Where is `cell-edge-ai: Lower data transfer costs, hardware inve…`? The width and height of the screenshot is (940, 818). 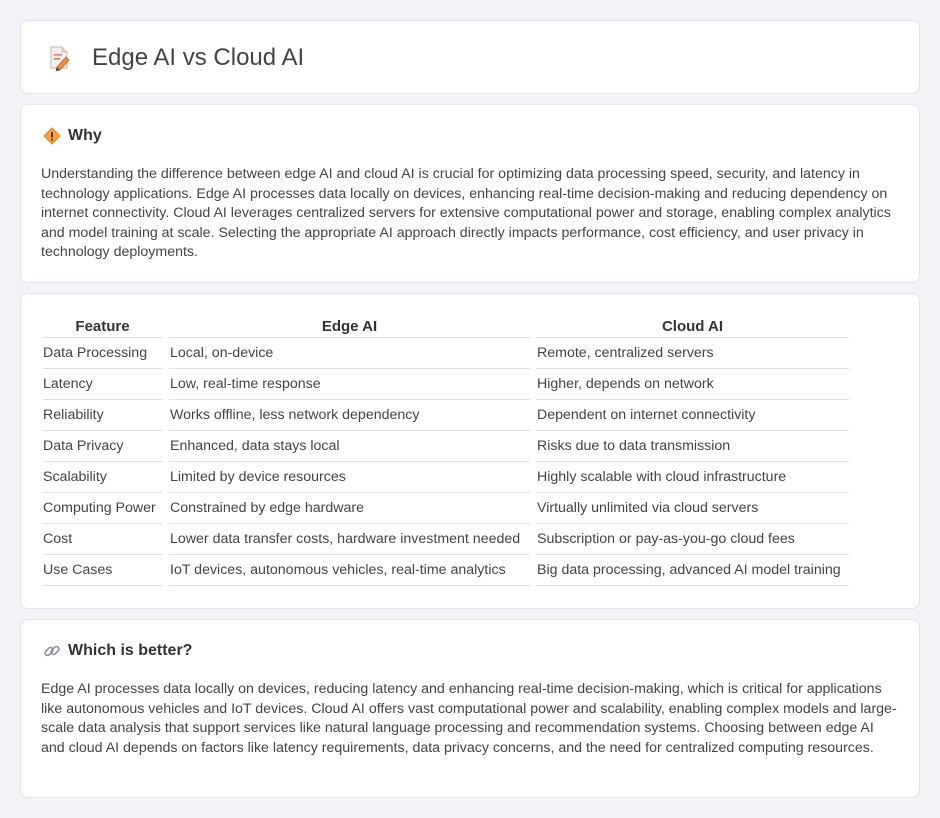
cell-edge-ai: Lower data transfer costs, hardware inve… is located at coordinates (349, 539).